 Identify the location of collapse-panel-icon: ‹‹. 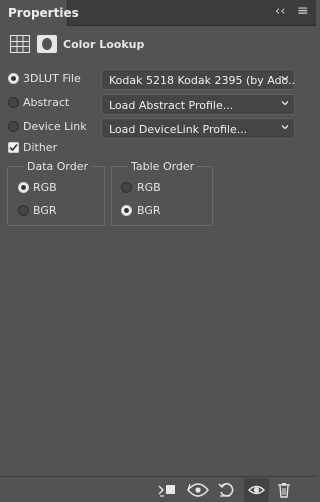
(280, 11).